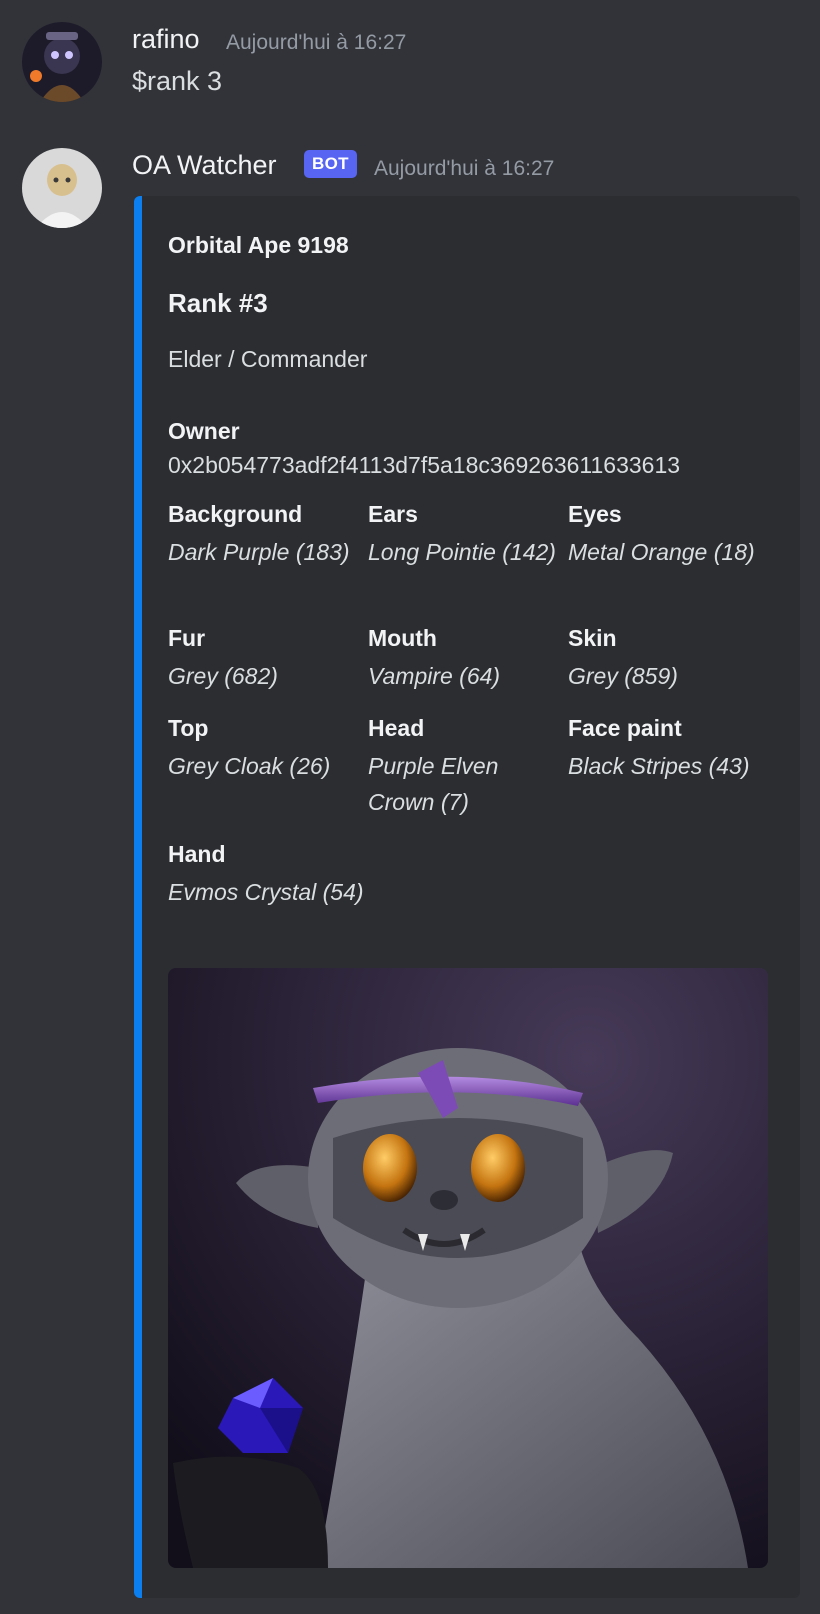 The image size is (820, 1614). Describe the element at coordinates (595, 514) in the screenshot. I see `field-name: Eyes` at that location.